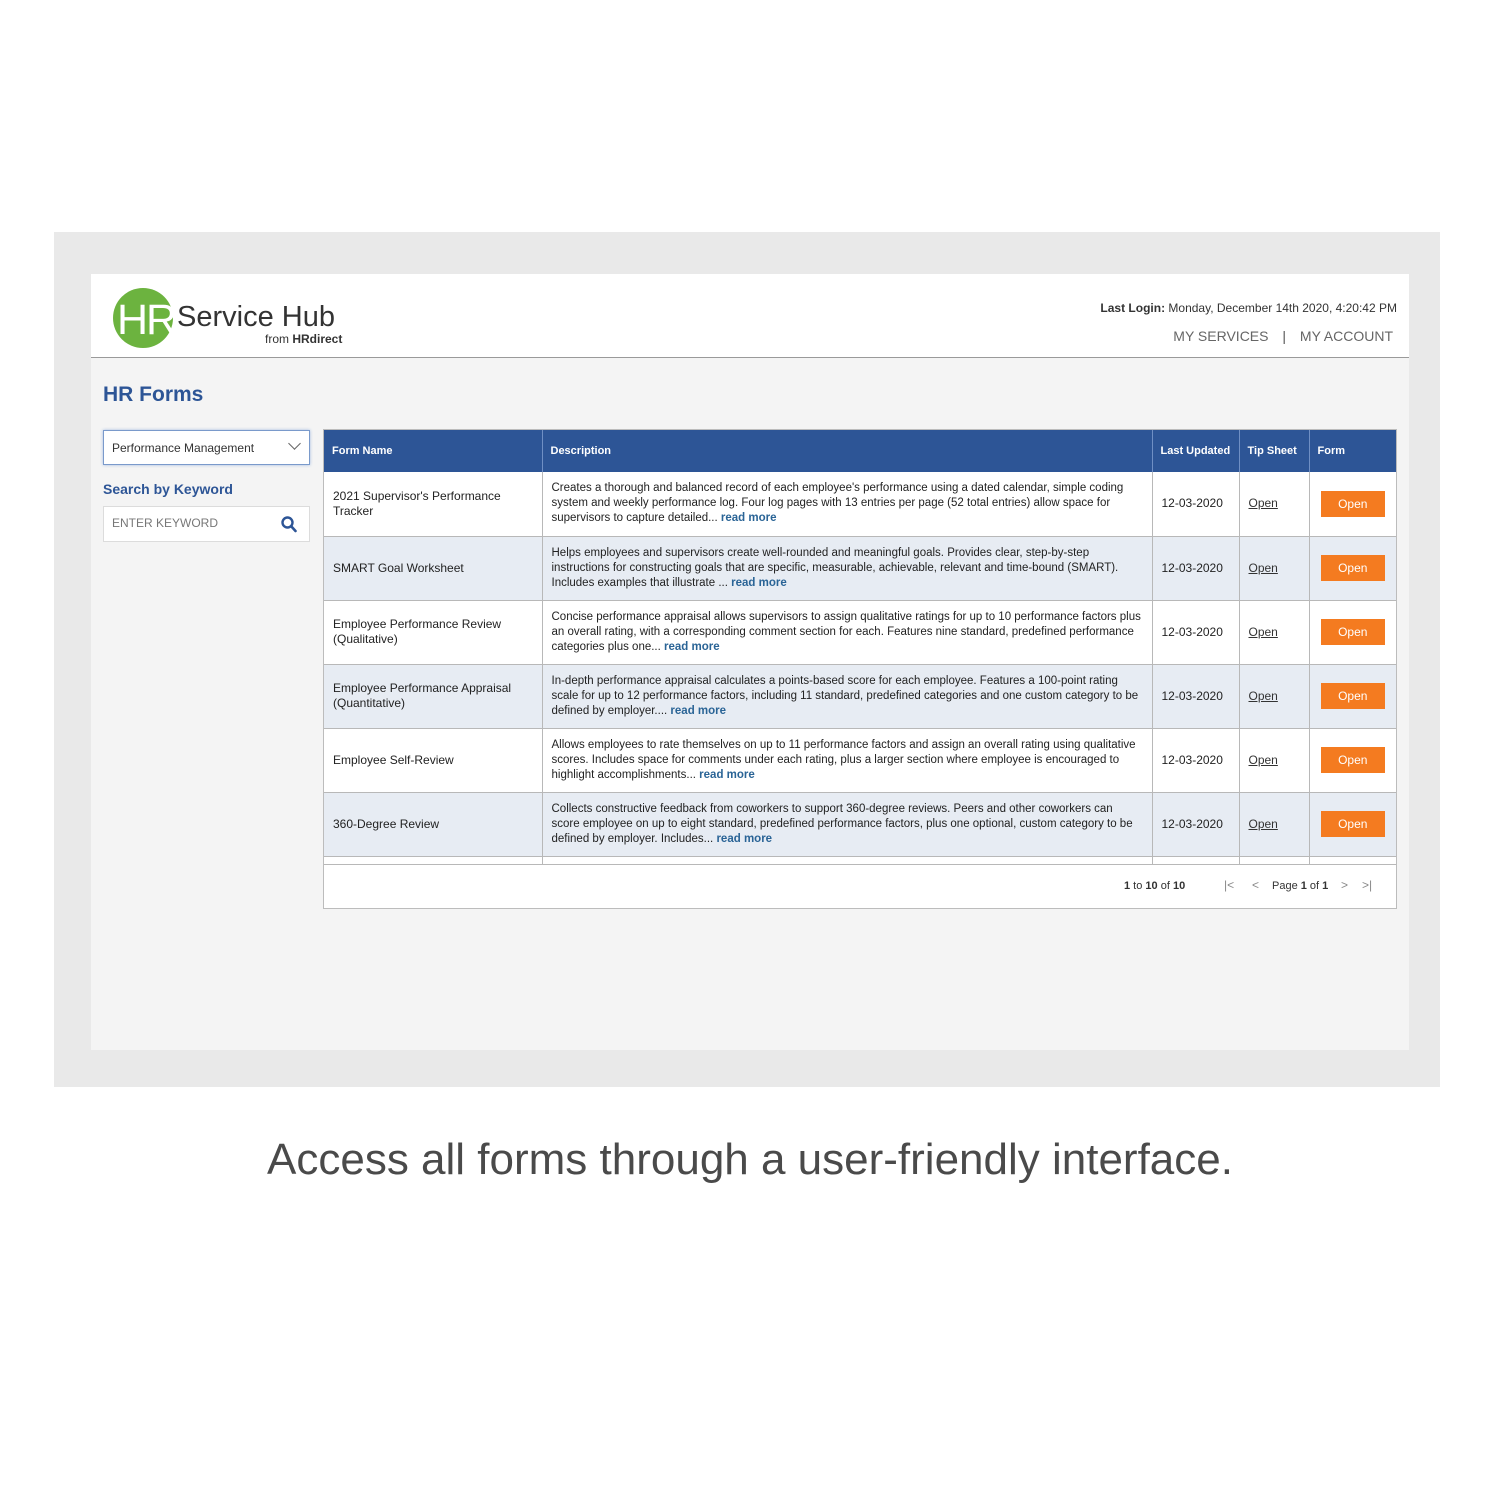  Describe the element at coordinates (279, 339) in the screenshot. I see `logo-sub-prefix: from` at that location.